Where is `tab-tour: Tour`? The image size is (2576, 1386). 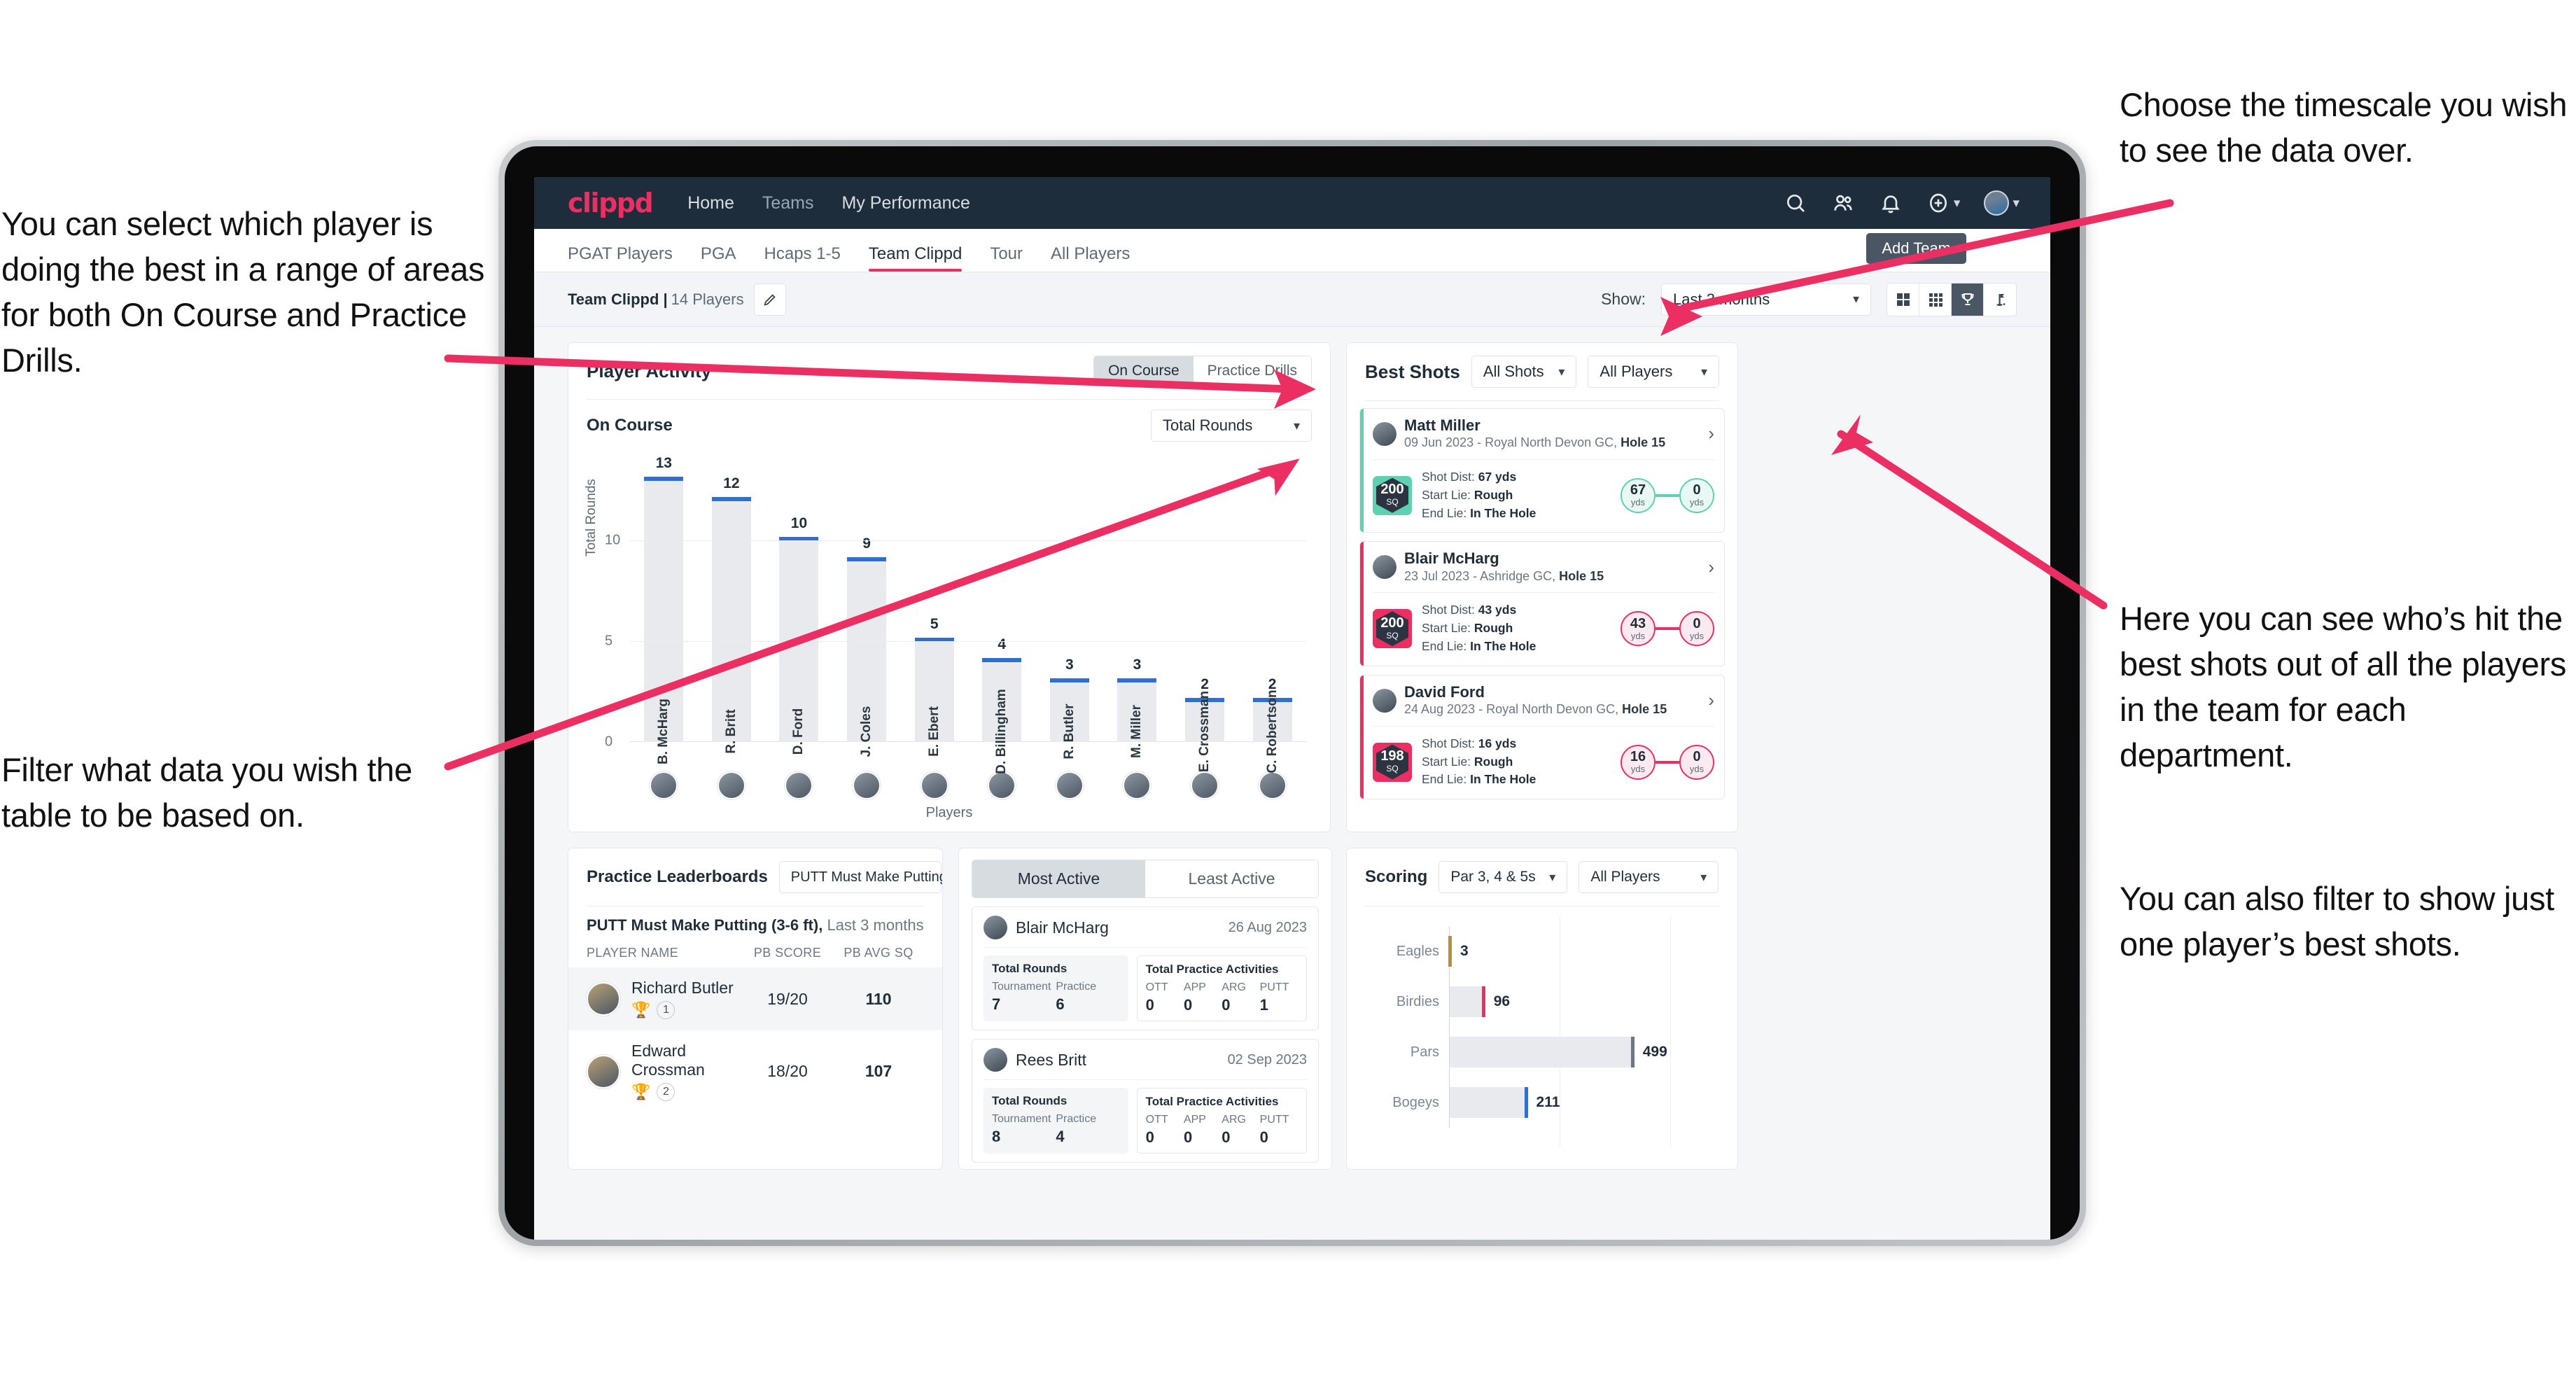
tab-tour: Tour is located at coordinates (1006, 258).